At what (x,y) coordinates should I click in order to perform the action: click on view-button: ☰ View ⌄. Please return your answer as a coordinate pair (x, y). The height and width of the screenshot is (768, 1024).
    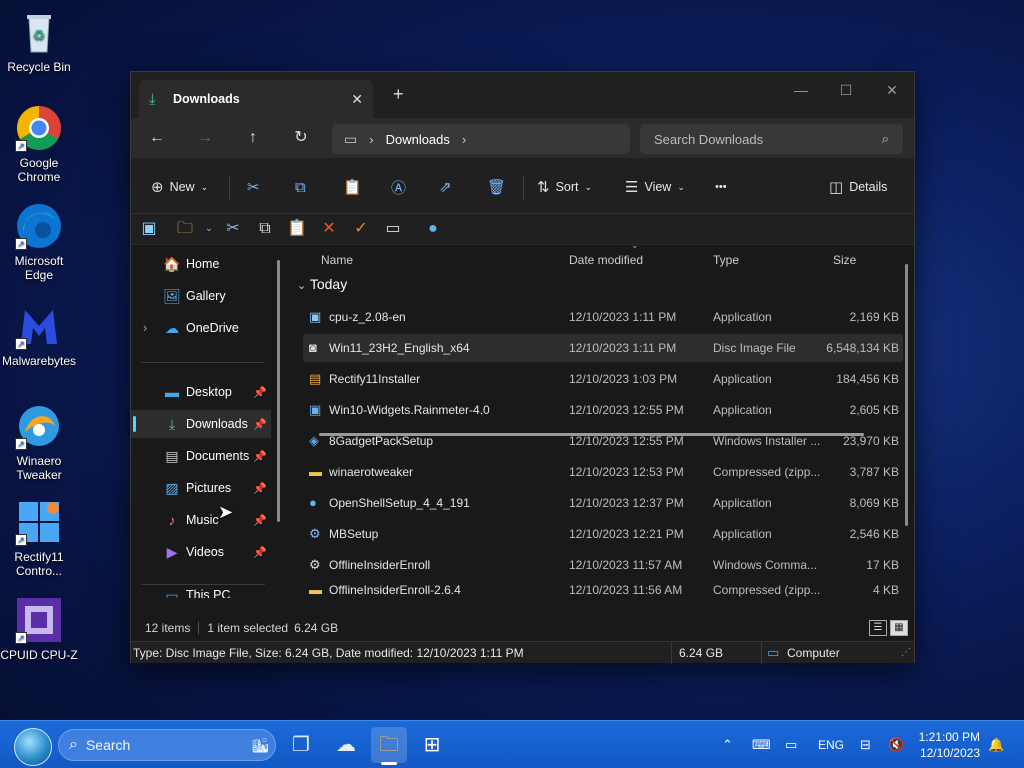
    Looking at the image, I should click on (655, 187).